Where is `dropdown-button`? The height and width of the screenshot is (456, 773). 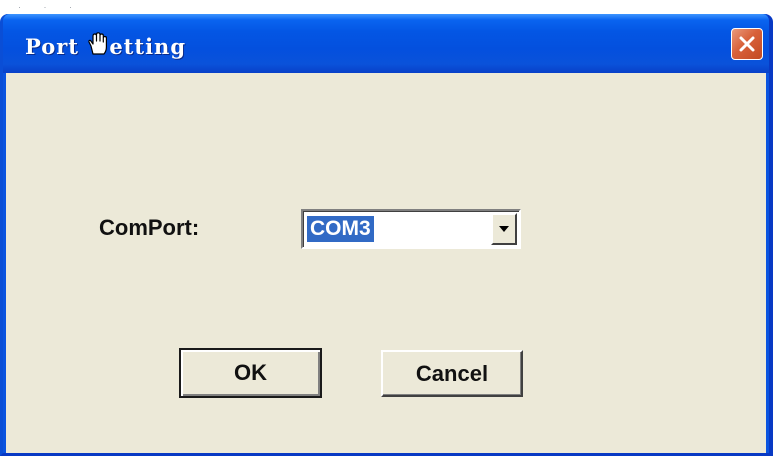 dropdown-button is located at coordinates (504, 229).